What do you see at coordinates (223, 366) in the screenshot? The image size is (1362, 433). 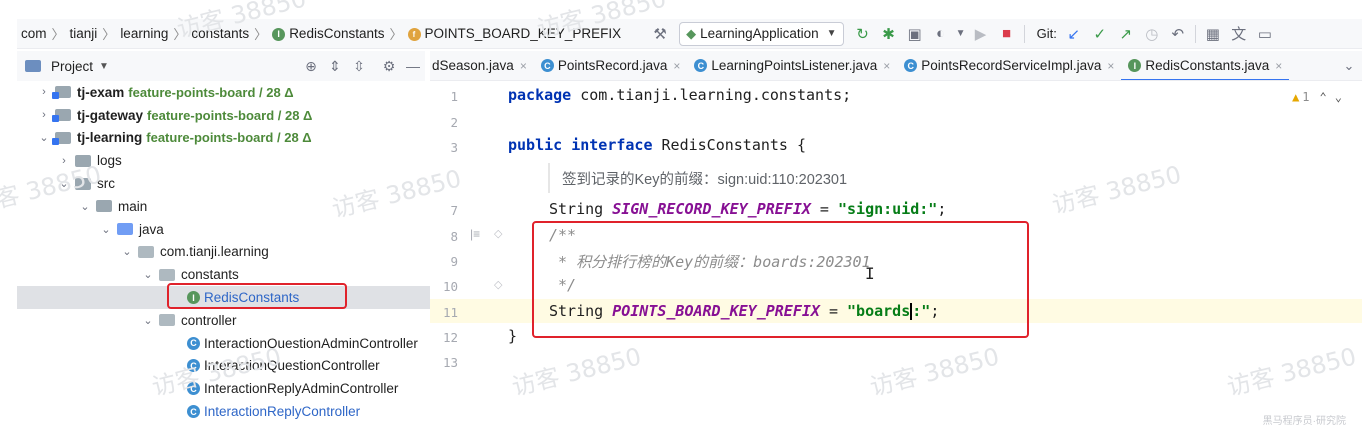 I see `tree-item-class: C InteractionQuestionController` at bounding box center [223, 366].